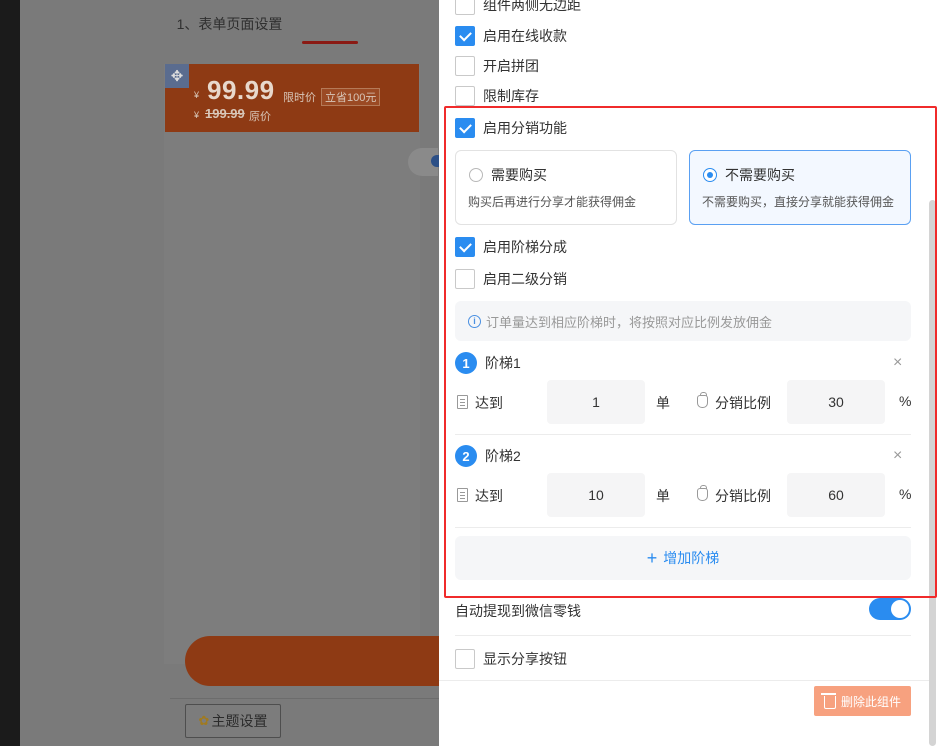 Image resolution: width=939 pixels, height=746 pixels. I want to click on old-price-value: 199.99, so click(225, 113).